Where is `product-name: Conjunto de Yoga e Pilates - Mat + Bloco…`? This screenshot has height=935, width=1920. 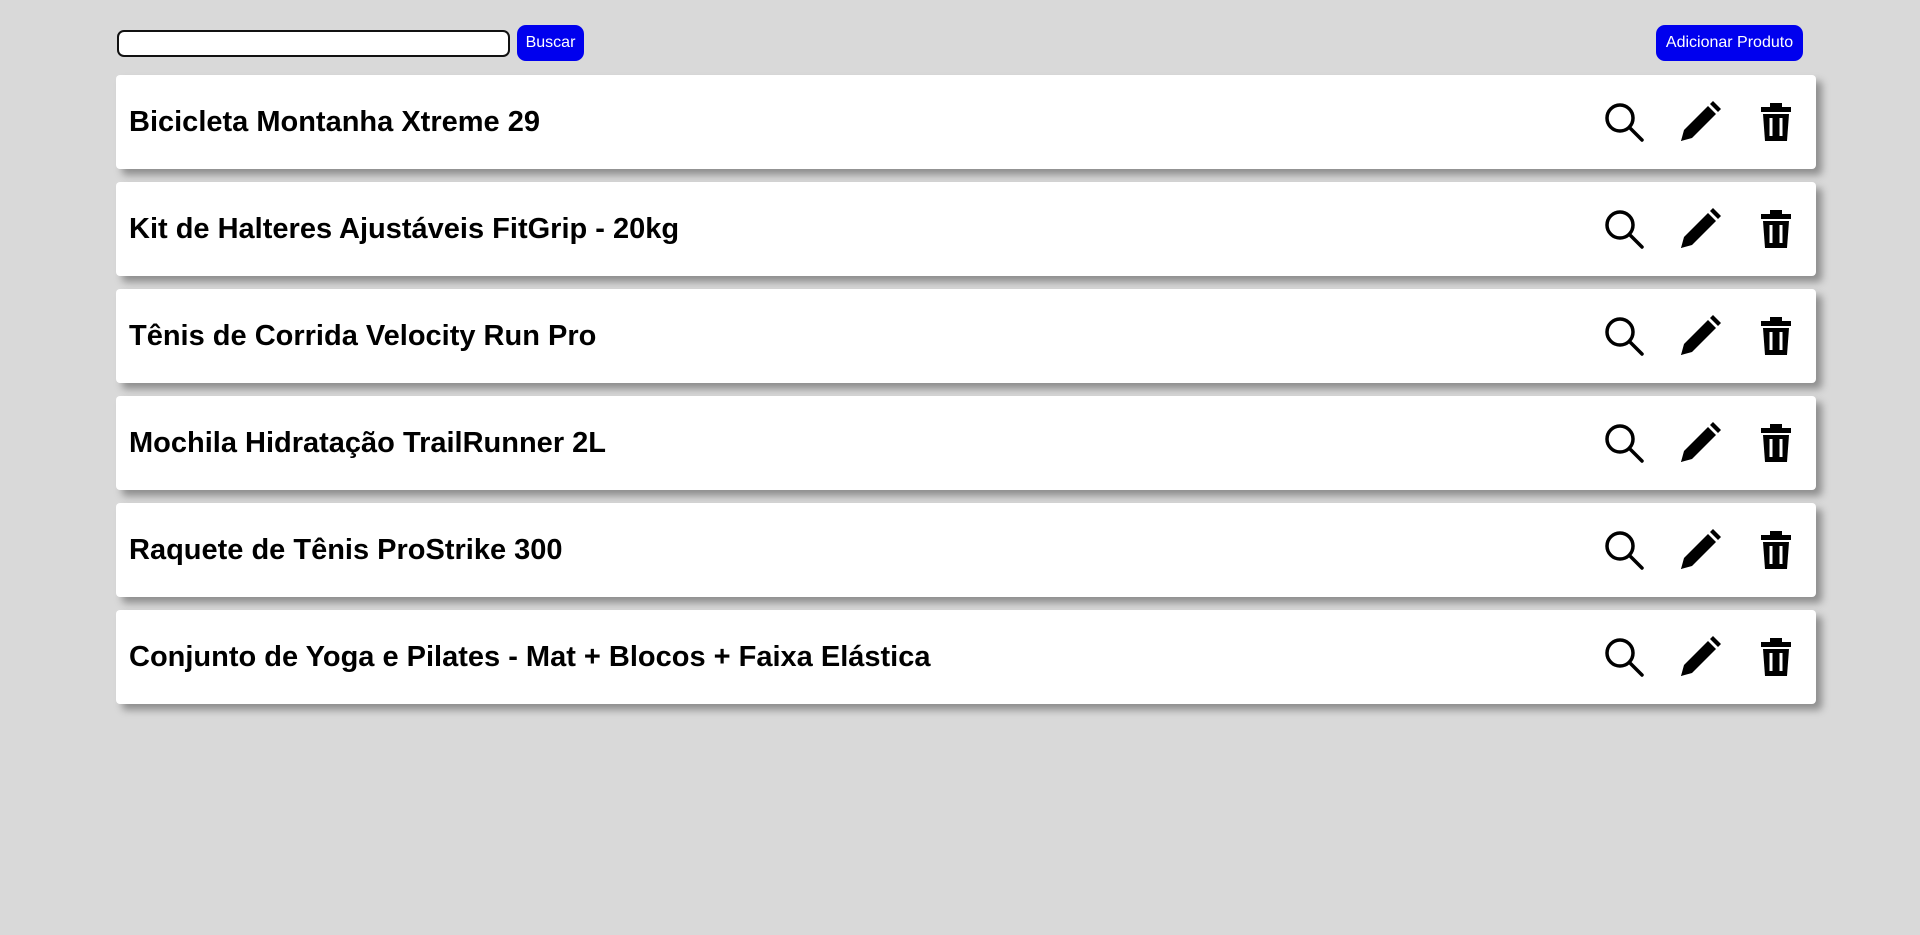
product-name: Conjunto de Yoga e Pilates - Mat + Bloco… is located at coordinates (530, 656).